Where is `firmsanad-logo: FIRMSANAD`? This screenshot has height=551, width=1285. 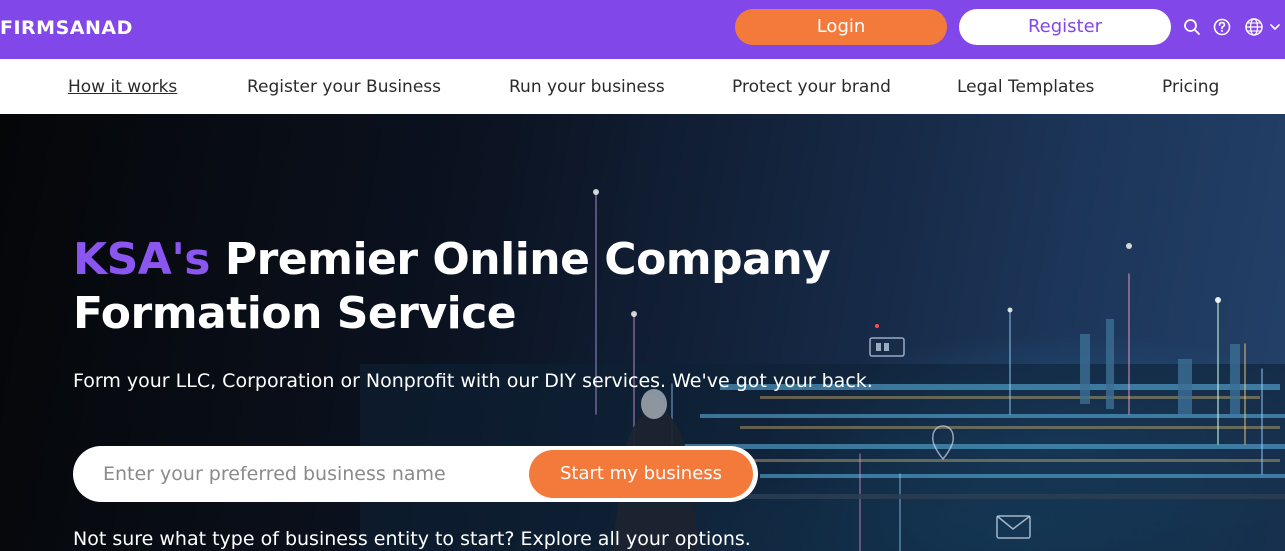
firmsanad-logo: FIRMSANAD is located at coordinates (66, 28).